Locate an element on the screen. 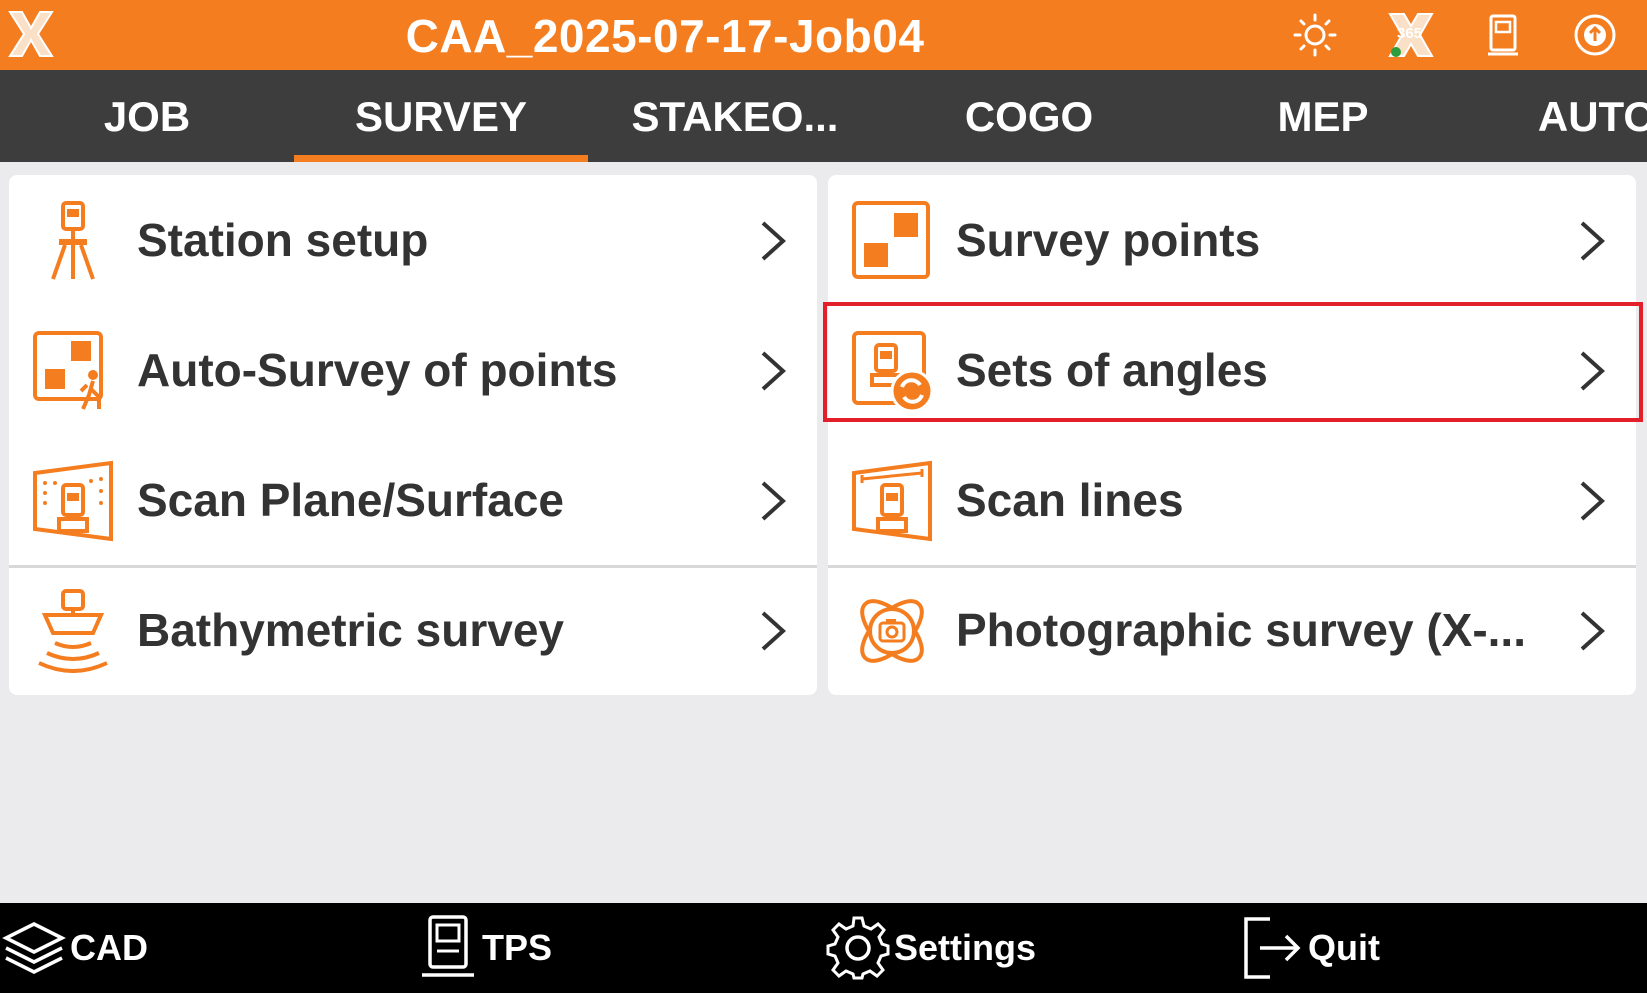 Image resolution: width=1647 pixels, height=993 pixels. menu-item-label: Scan Plane/Surface is located at coordinates (350, 500).